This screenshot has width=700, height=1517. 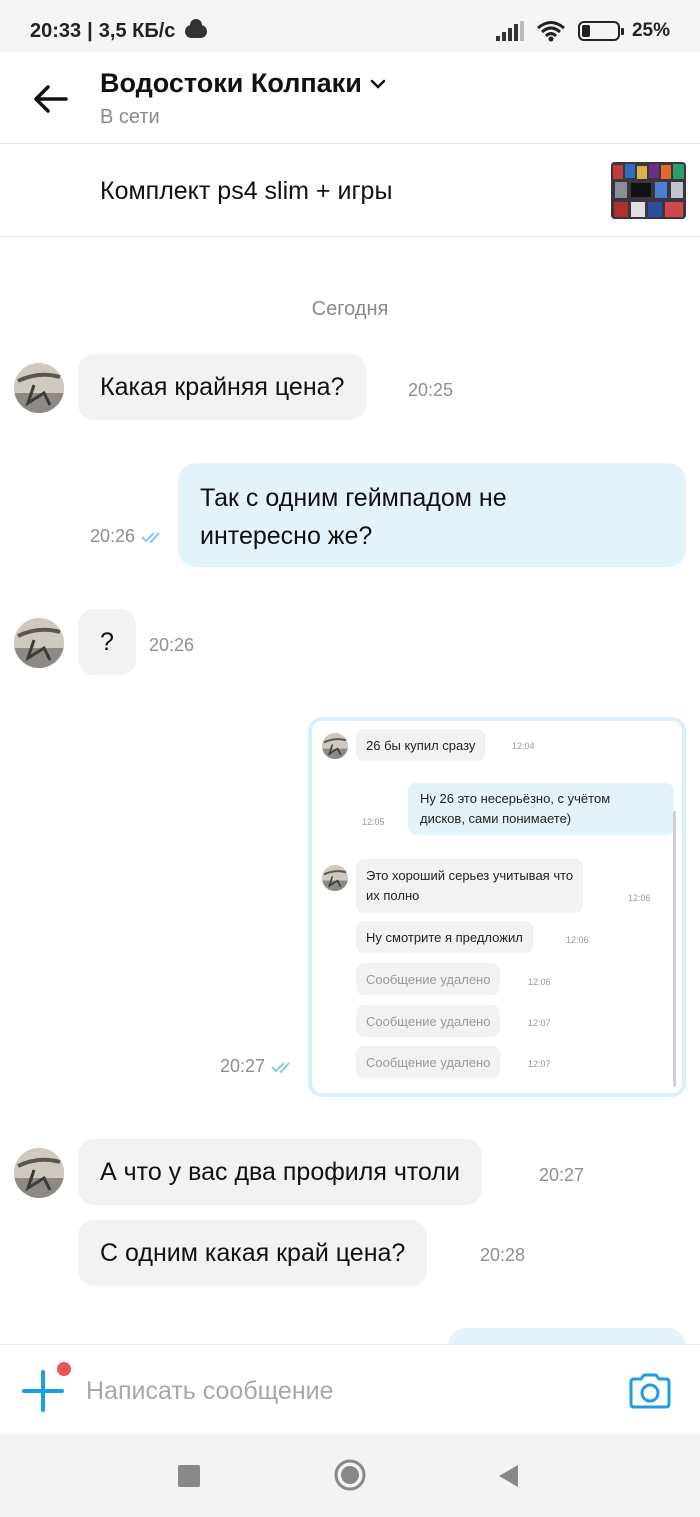 I want to click on contact-name-dropdown: Водостоки Колпаки, so click(x=243, y=83).